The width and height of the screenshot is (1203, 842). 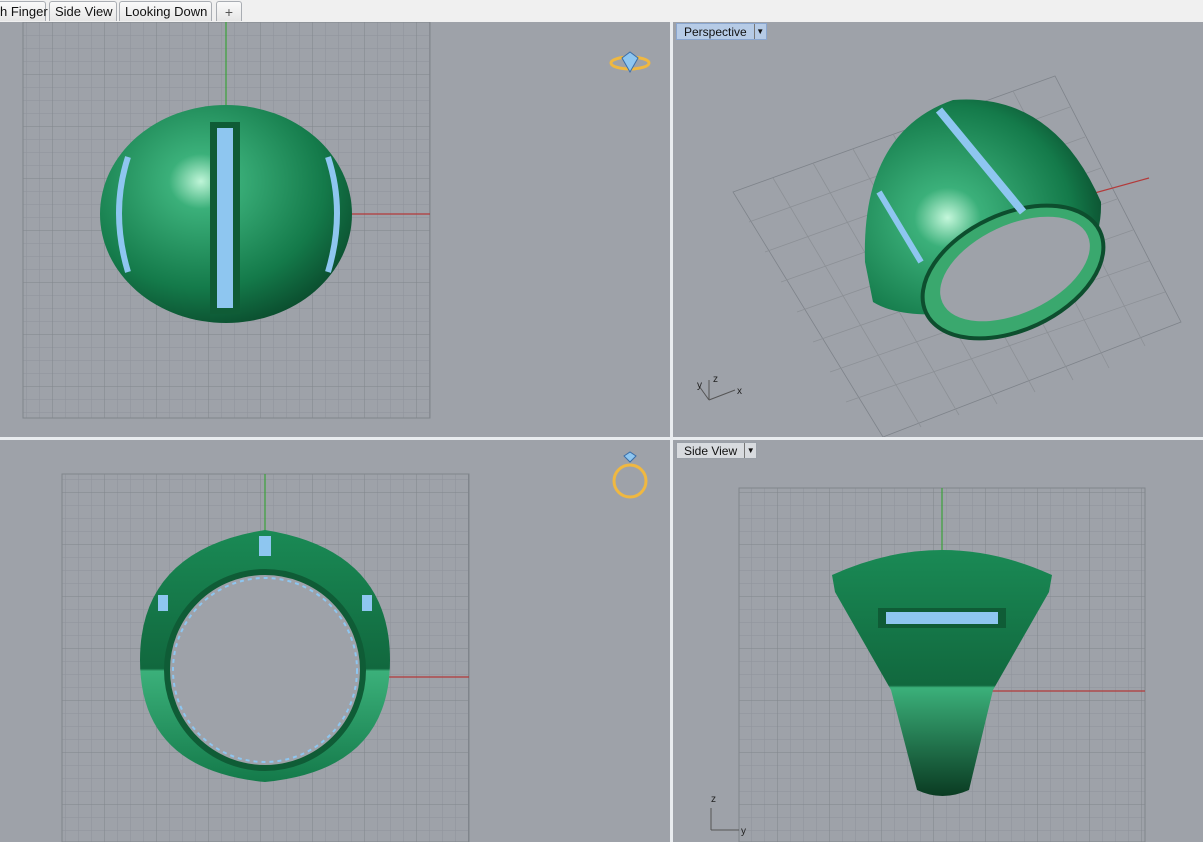 I want to click on viewport-title-side-view: Side View ▼, so click(x=717, y=450).